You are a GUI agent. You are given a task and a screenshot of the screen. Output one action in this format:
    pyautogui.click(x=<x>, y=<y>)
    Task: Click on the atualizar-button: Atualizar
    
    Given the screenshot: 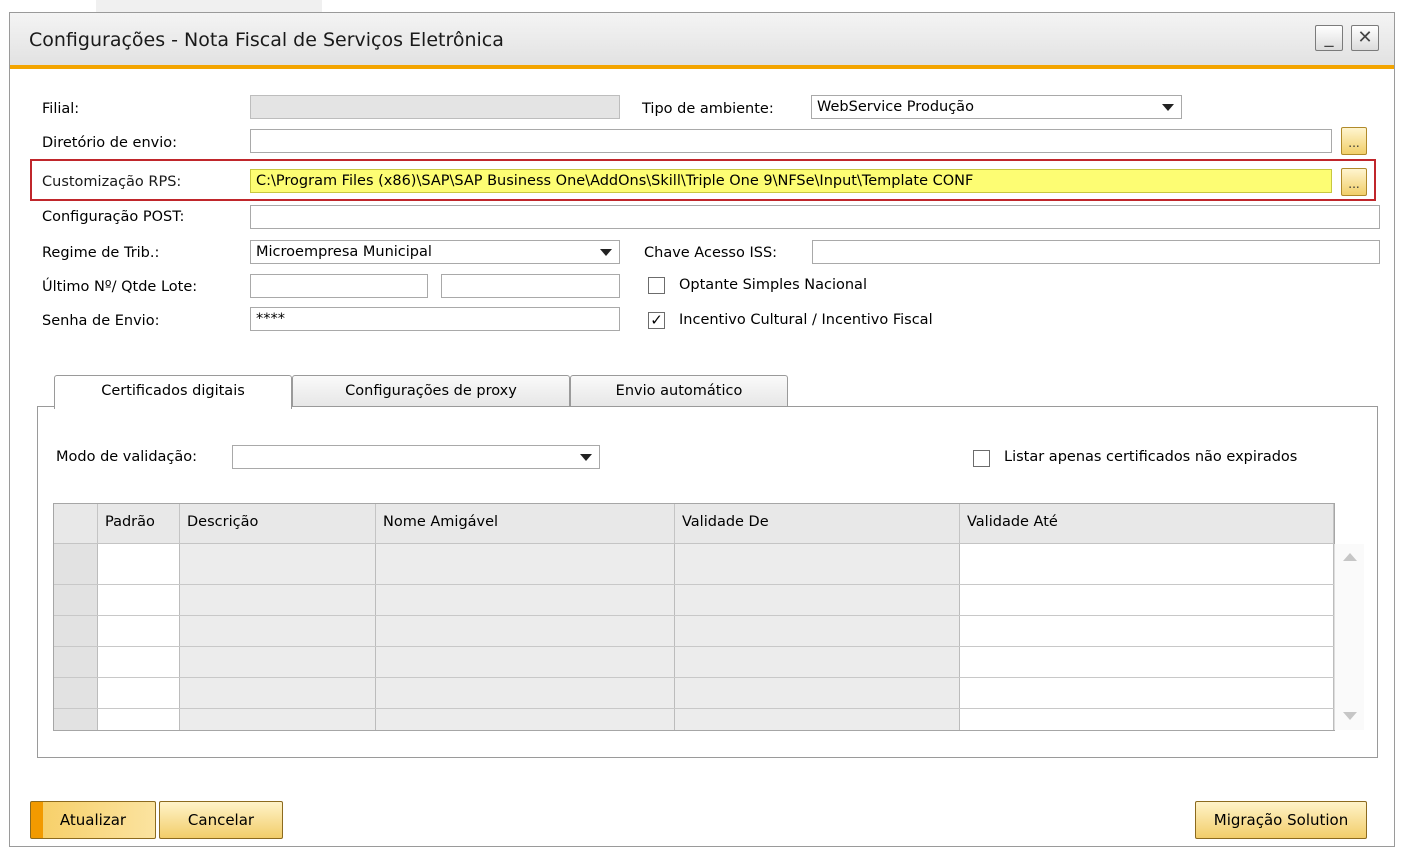 What is the action you would take?
    pyautogui.click(x=93, y=820)
    